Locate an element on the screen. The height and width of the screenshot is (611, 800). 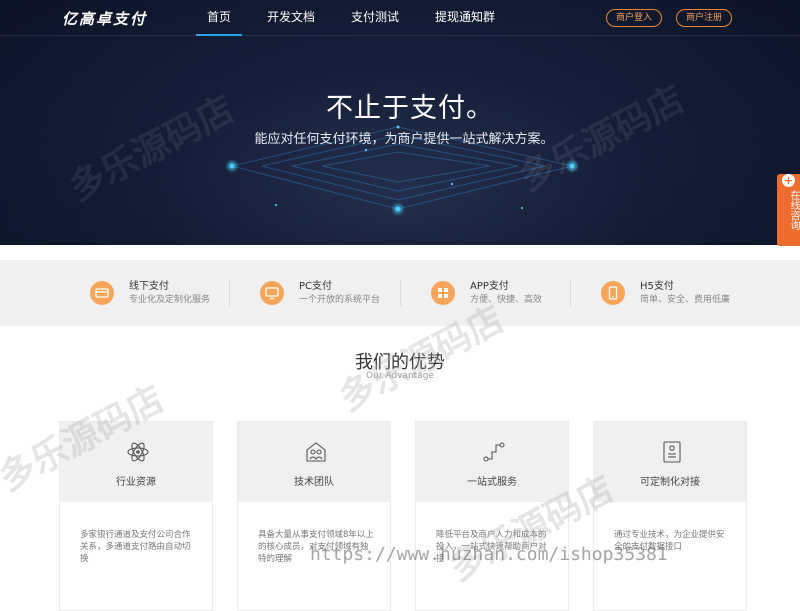
app-icon is located at coordinates (443, 293).